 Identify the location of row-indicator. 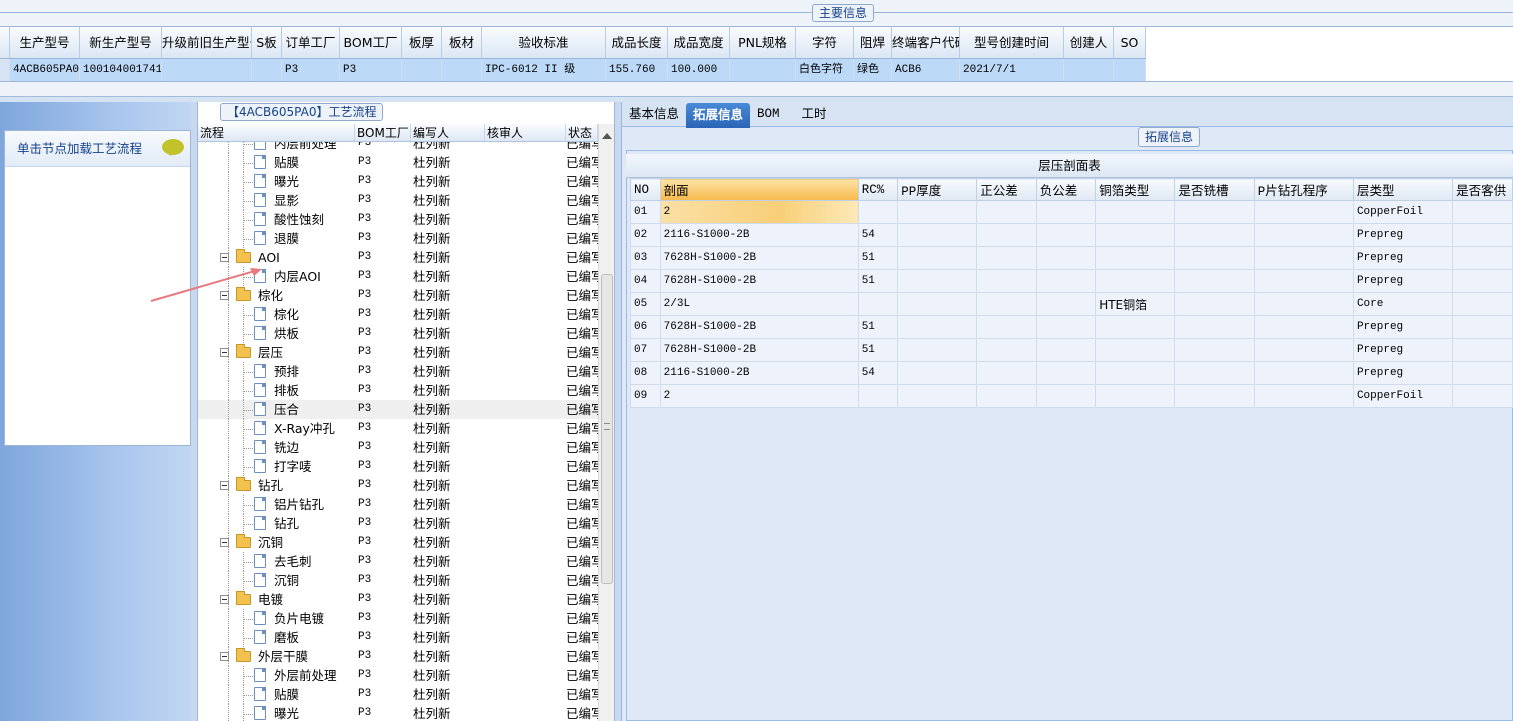
(5, 70).